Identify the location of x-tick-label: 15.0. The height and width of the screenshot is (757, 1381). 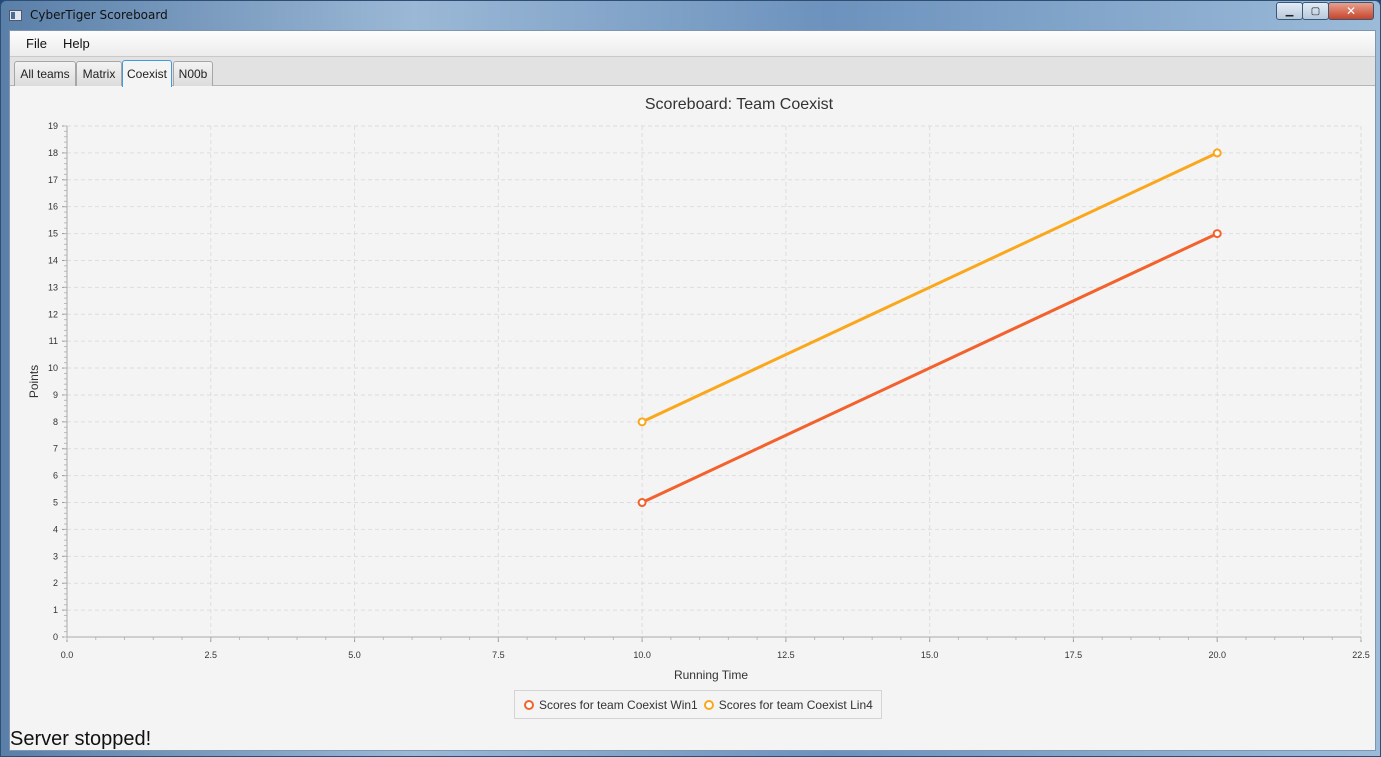
(930, 655).